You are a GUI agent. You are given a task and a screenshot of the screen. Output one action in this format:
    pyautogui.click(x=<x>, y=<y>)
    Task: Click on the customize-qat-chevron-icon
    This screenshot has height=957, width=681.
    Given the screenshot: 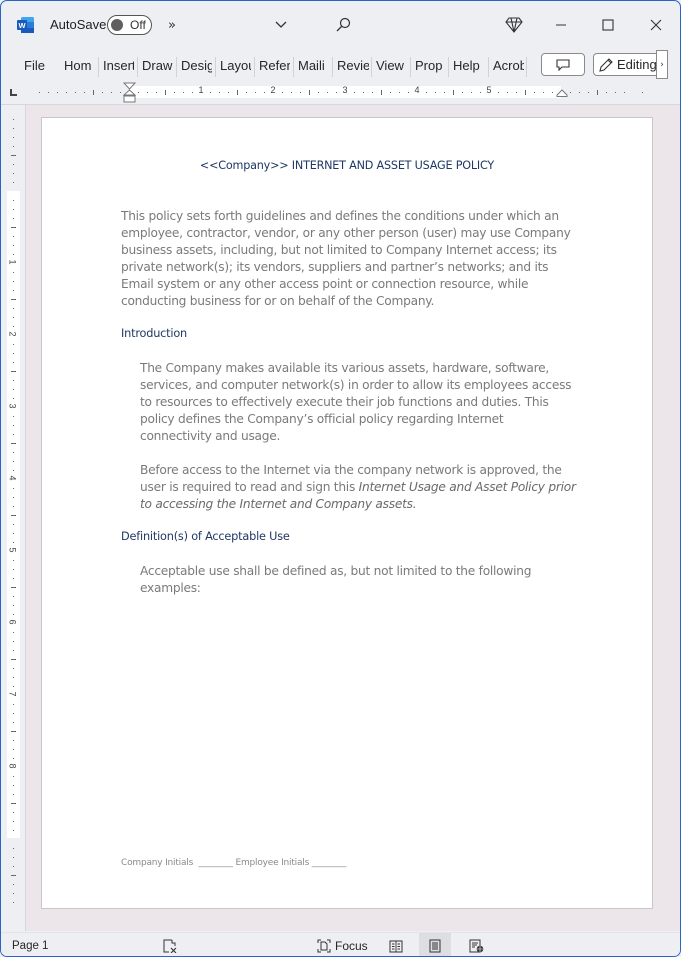 What is the action you would take?
    pyautogui.click(x=281, y=25)
    